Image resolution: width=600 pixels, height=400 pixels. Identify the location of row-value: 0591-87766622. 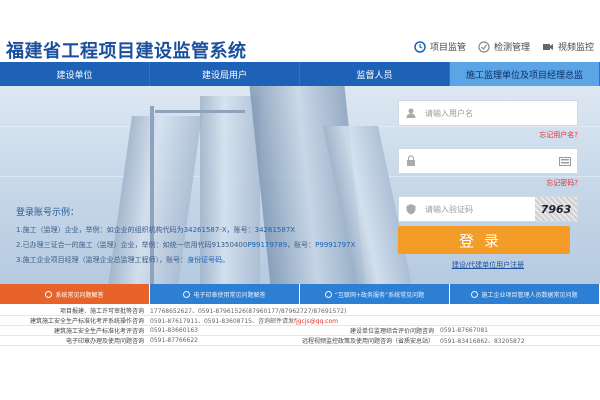
(174, 340).